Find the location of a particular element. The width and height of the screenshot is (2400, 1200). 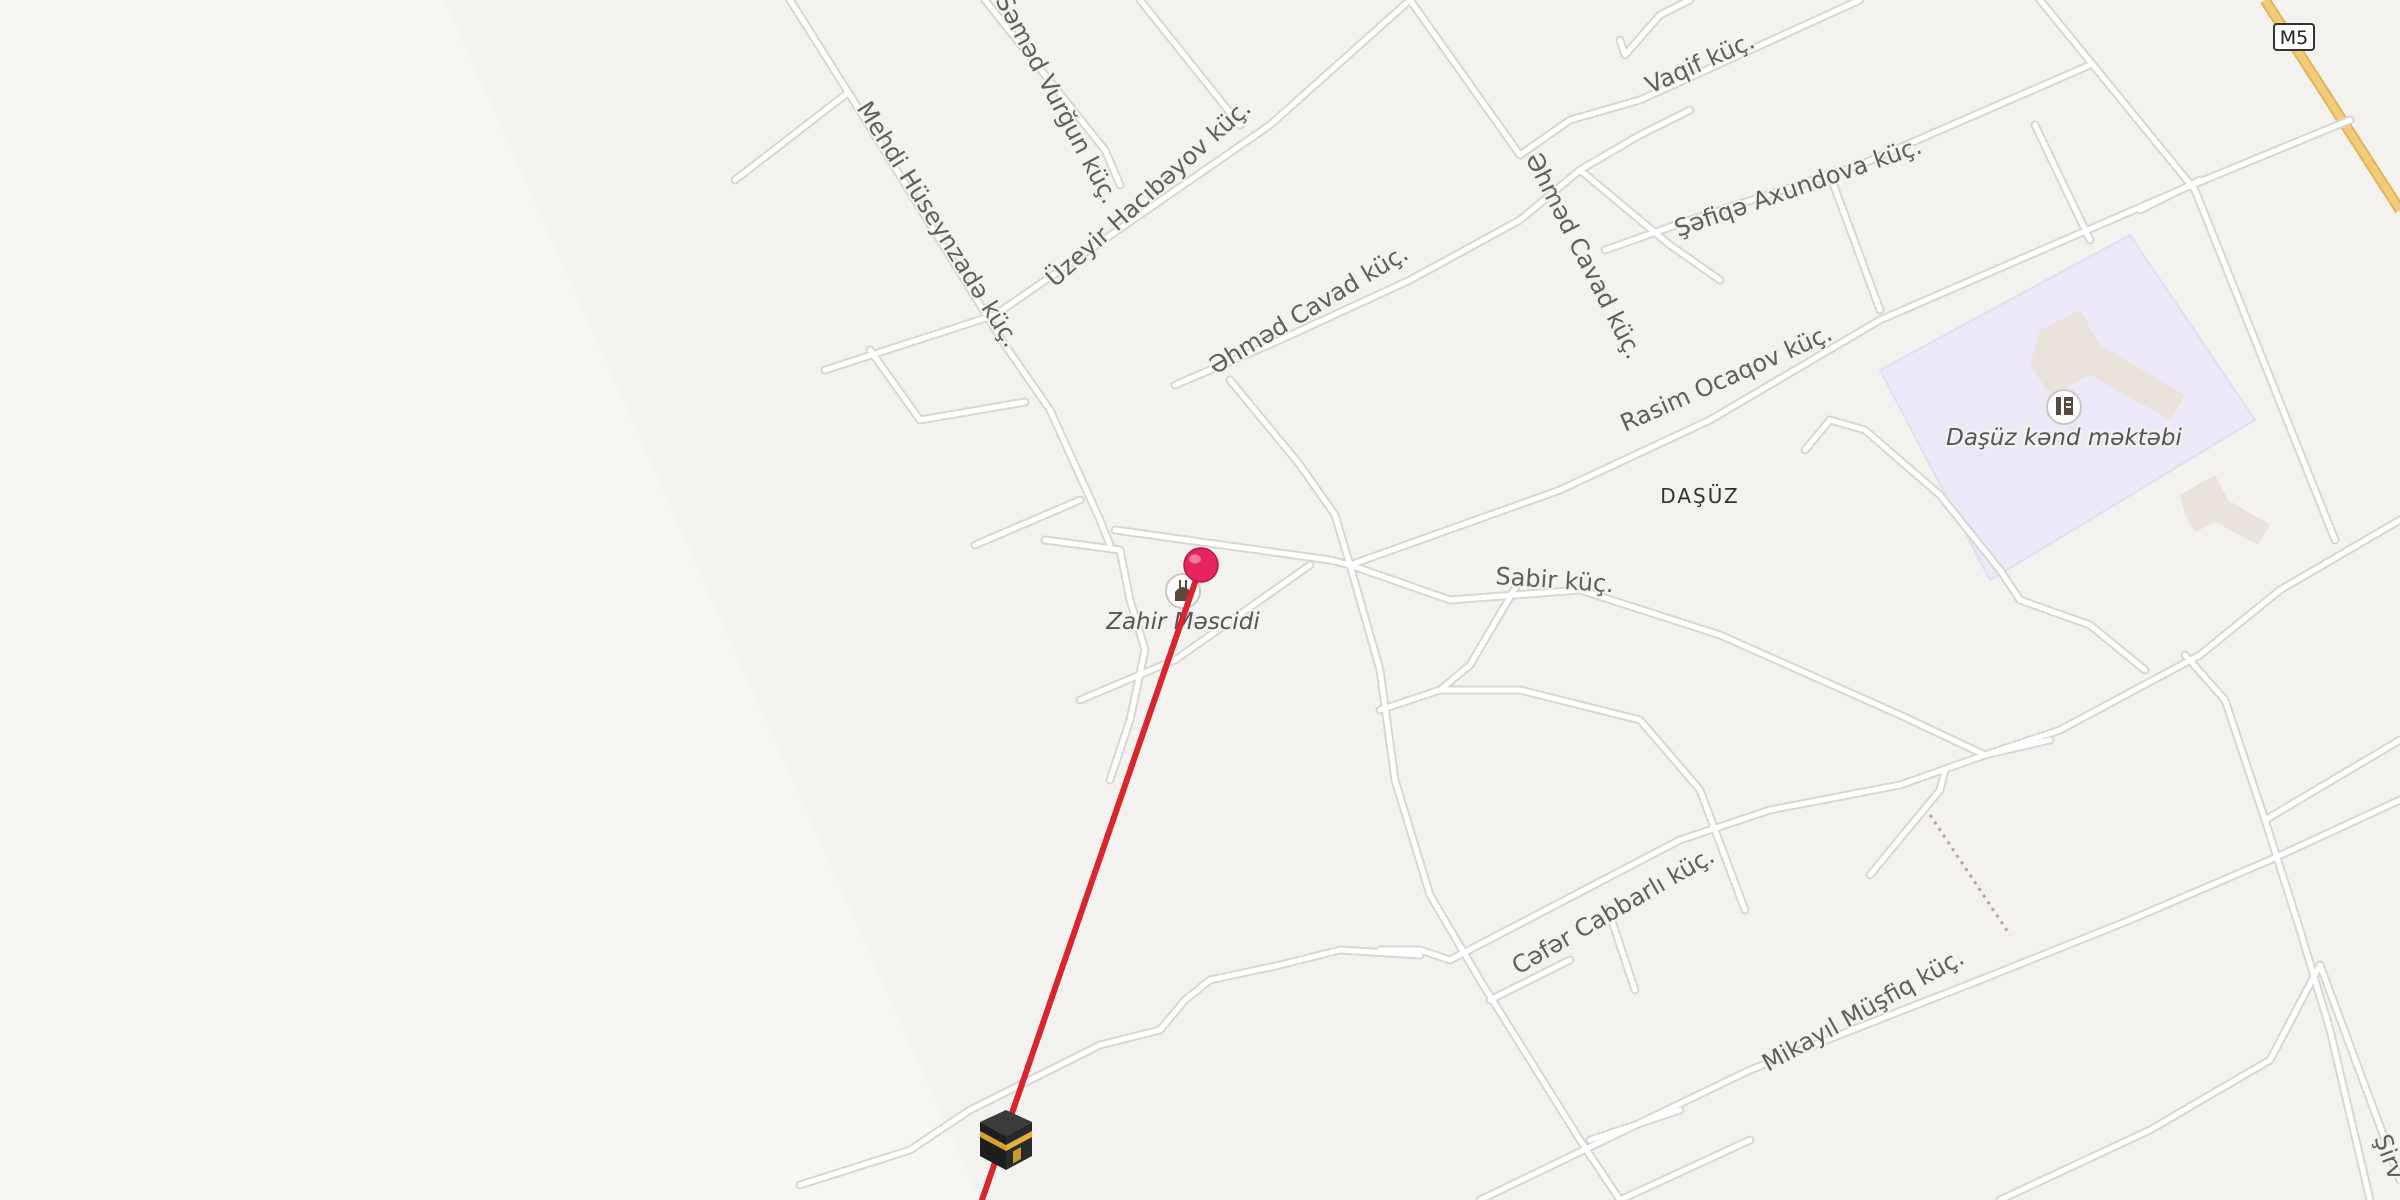

pin-icon is located at coordinates (1201, 565).